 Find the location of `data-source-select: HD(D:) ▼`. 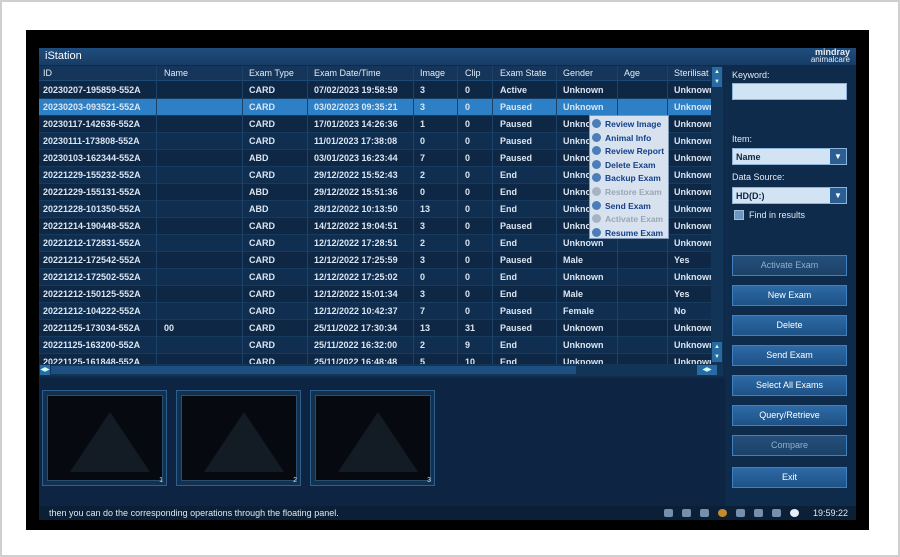

data-source-select: HD(D:) ▼ is located at coordinates (789, 195).